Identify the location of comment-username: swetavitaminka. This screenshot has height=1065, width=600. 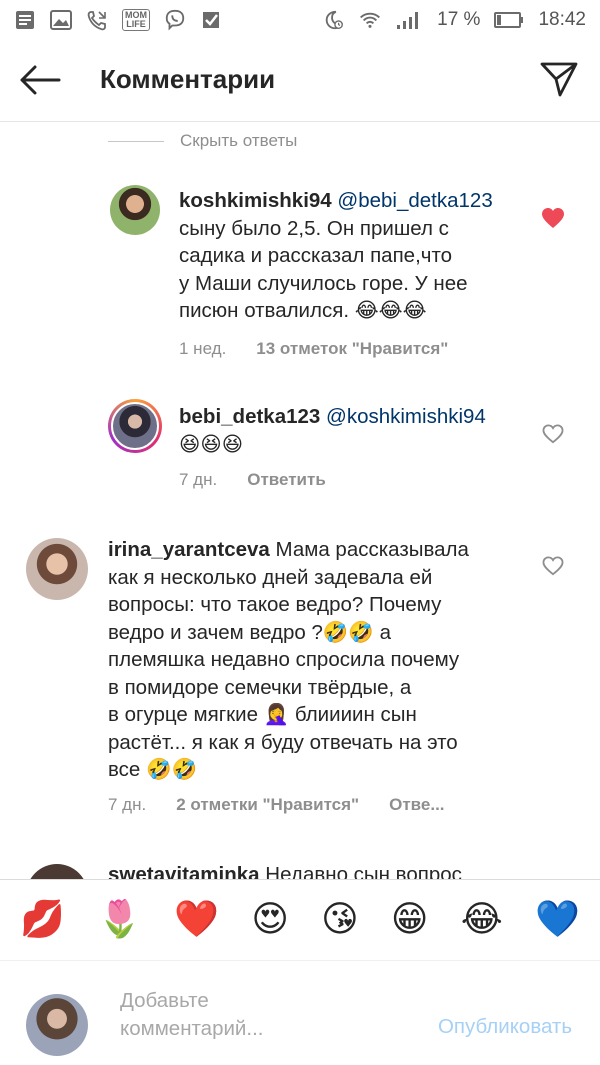
(184, 871).